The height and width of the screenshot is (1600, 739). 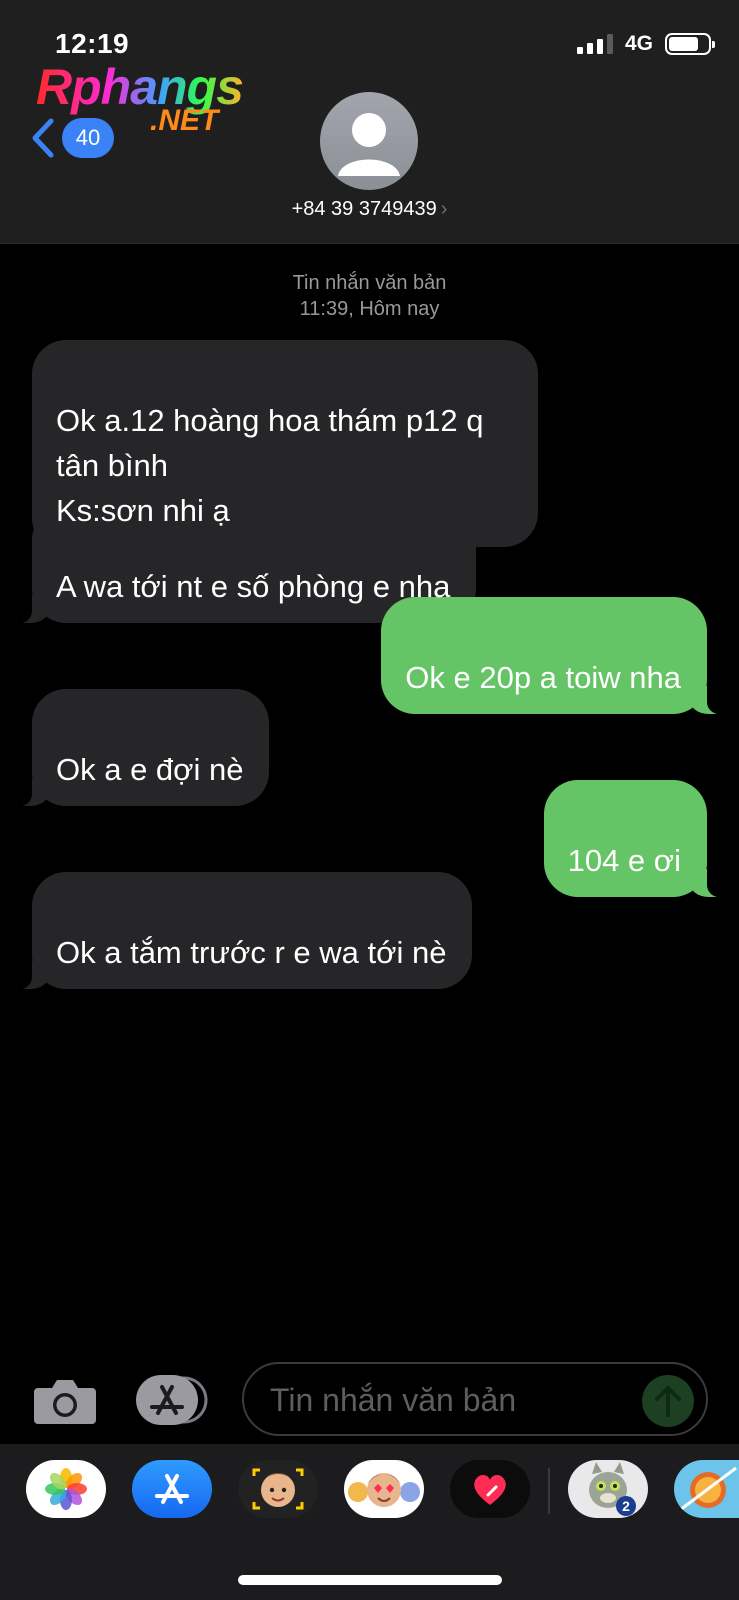 I want to click on battery-icon, so click(x=690, y=44).